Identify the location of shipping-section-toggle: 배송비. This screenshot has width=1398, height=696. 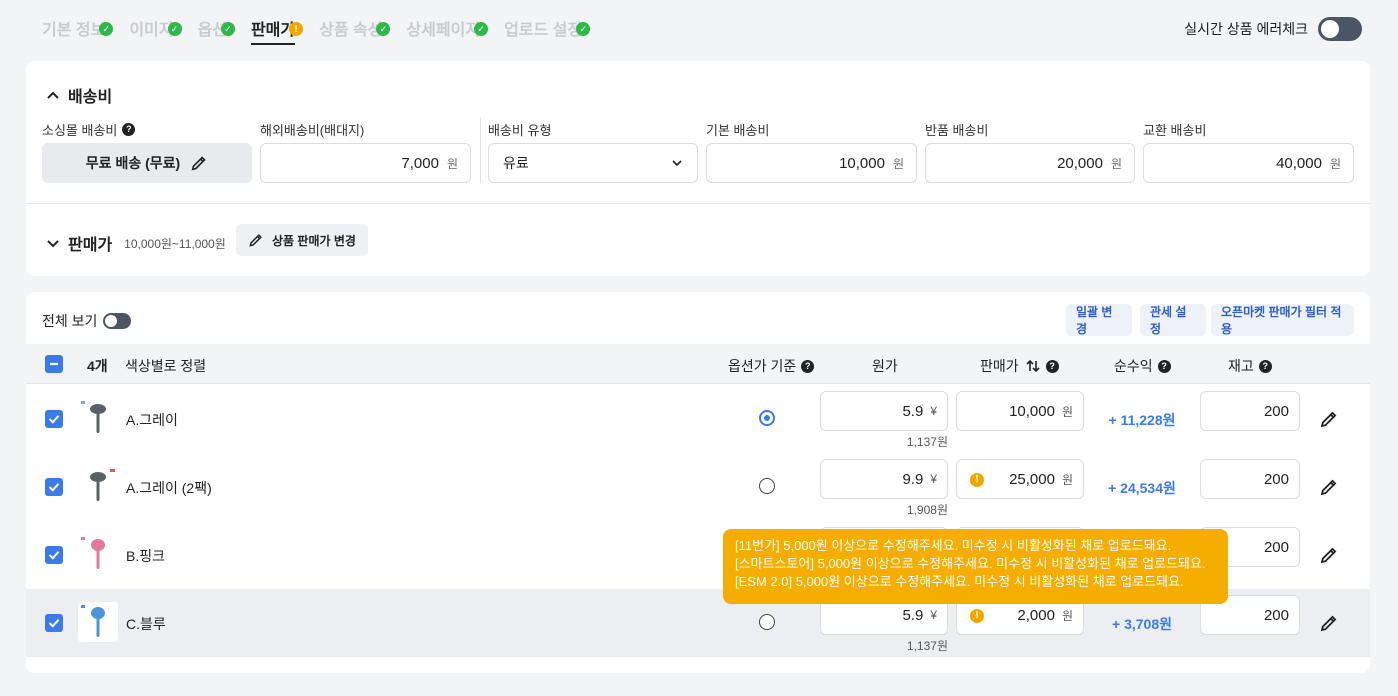
(79, 95).